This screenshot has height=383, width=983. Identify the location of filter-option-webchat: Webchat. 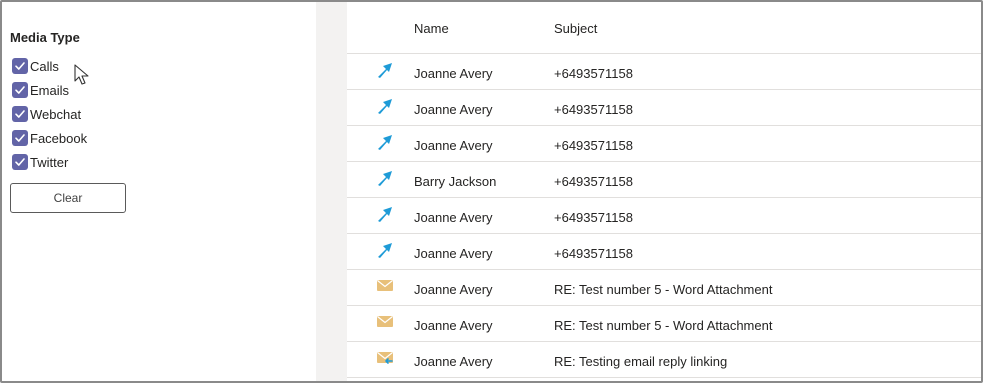
(49, 114).